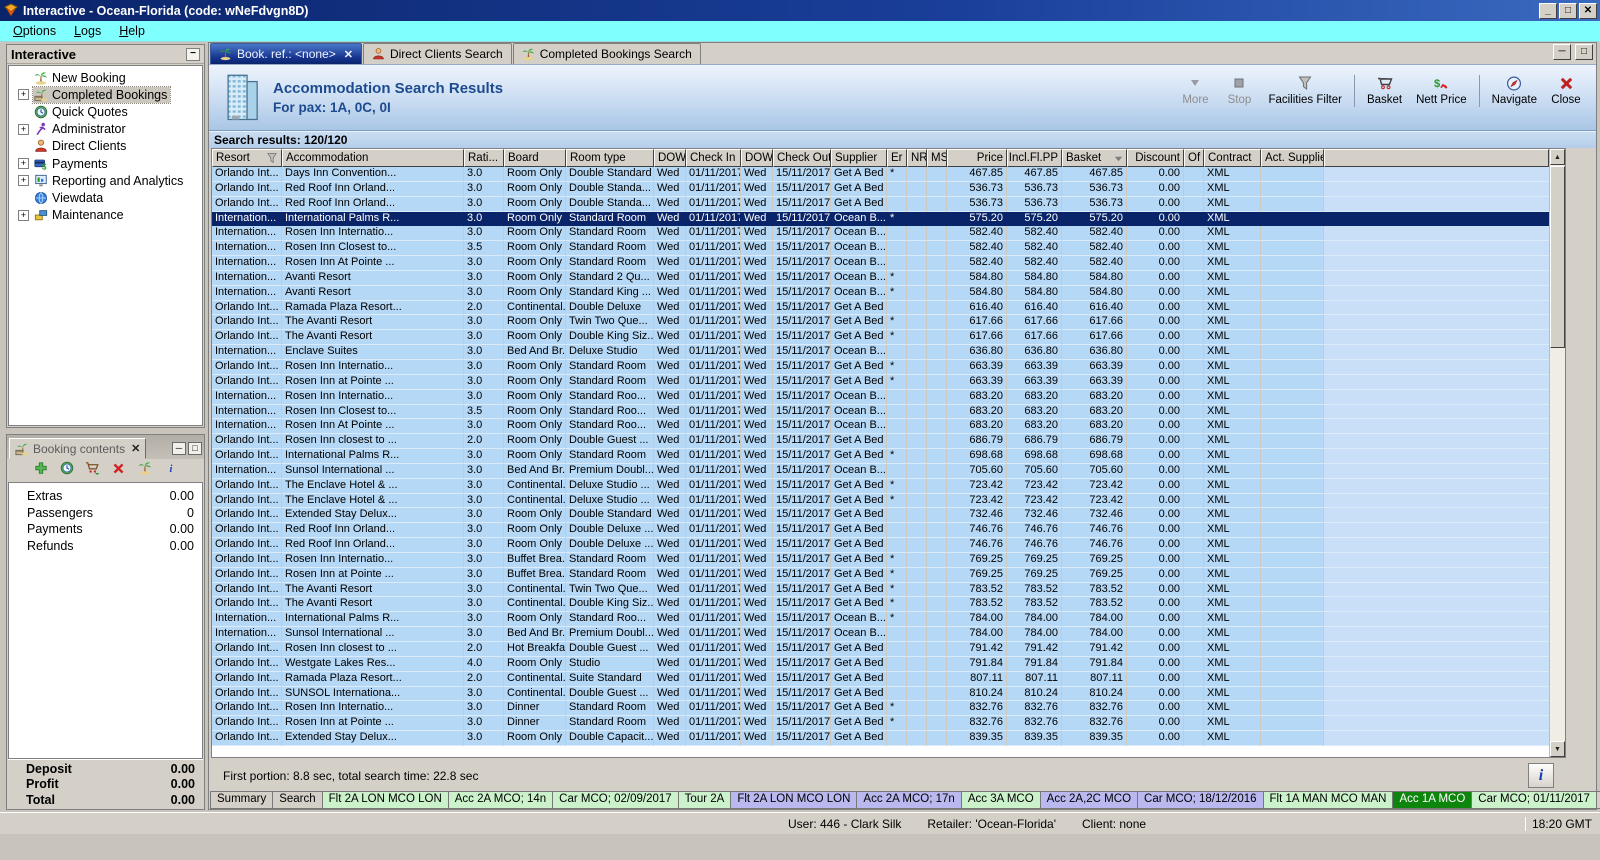 The image size is (1600, 860). What do you see at coordinates (135, 448) in the screenshot?
I see `close-booking-tab-icon: ✕` at bounding box center [135, 448].